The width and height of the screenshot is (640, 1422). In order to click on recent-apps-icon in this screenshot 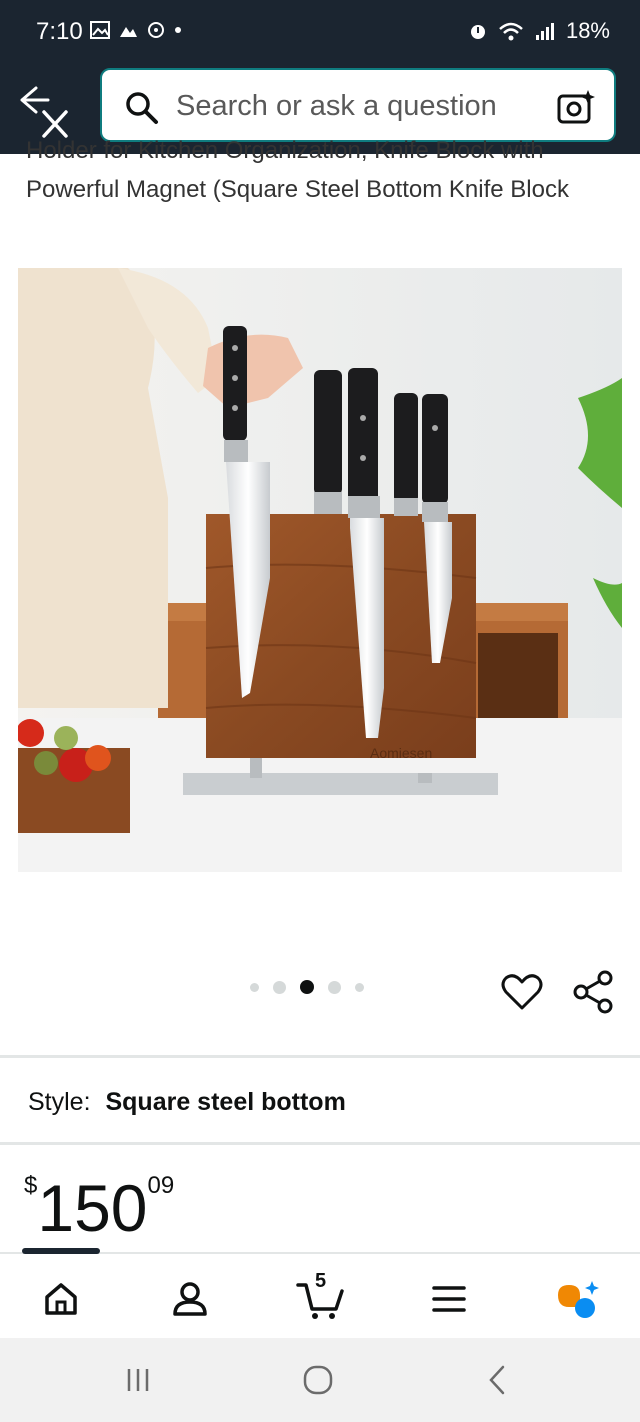, I will do `click(138, 1380)`.